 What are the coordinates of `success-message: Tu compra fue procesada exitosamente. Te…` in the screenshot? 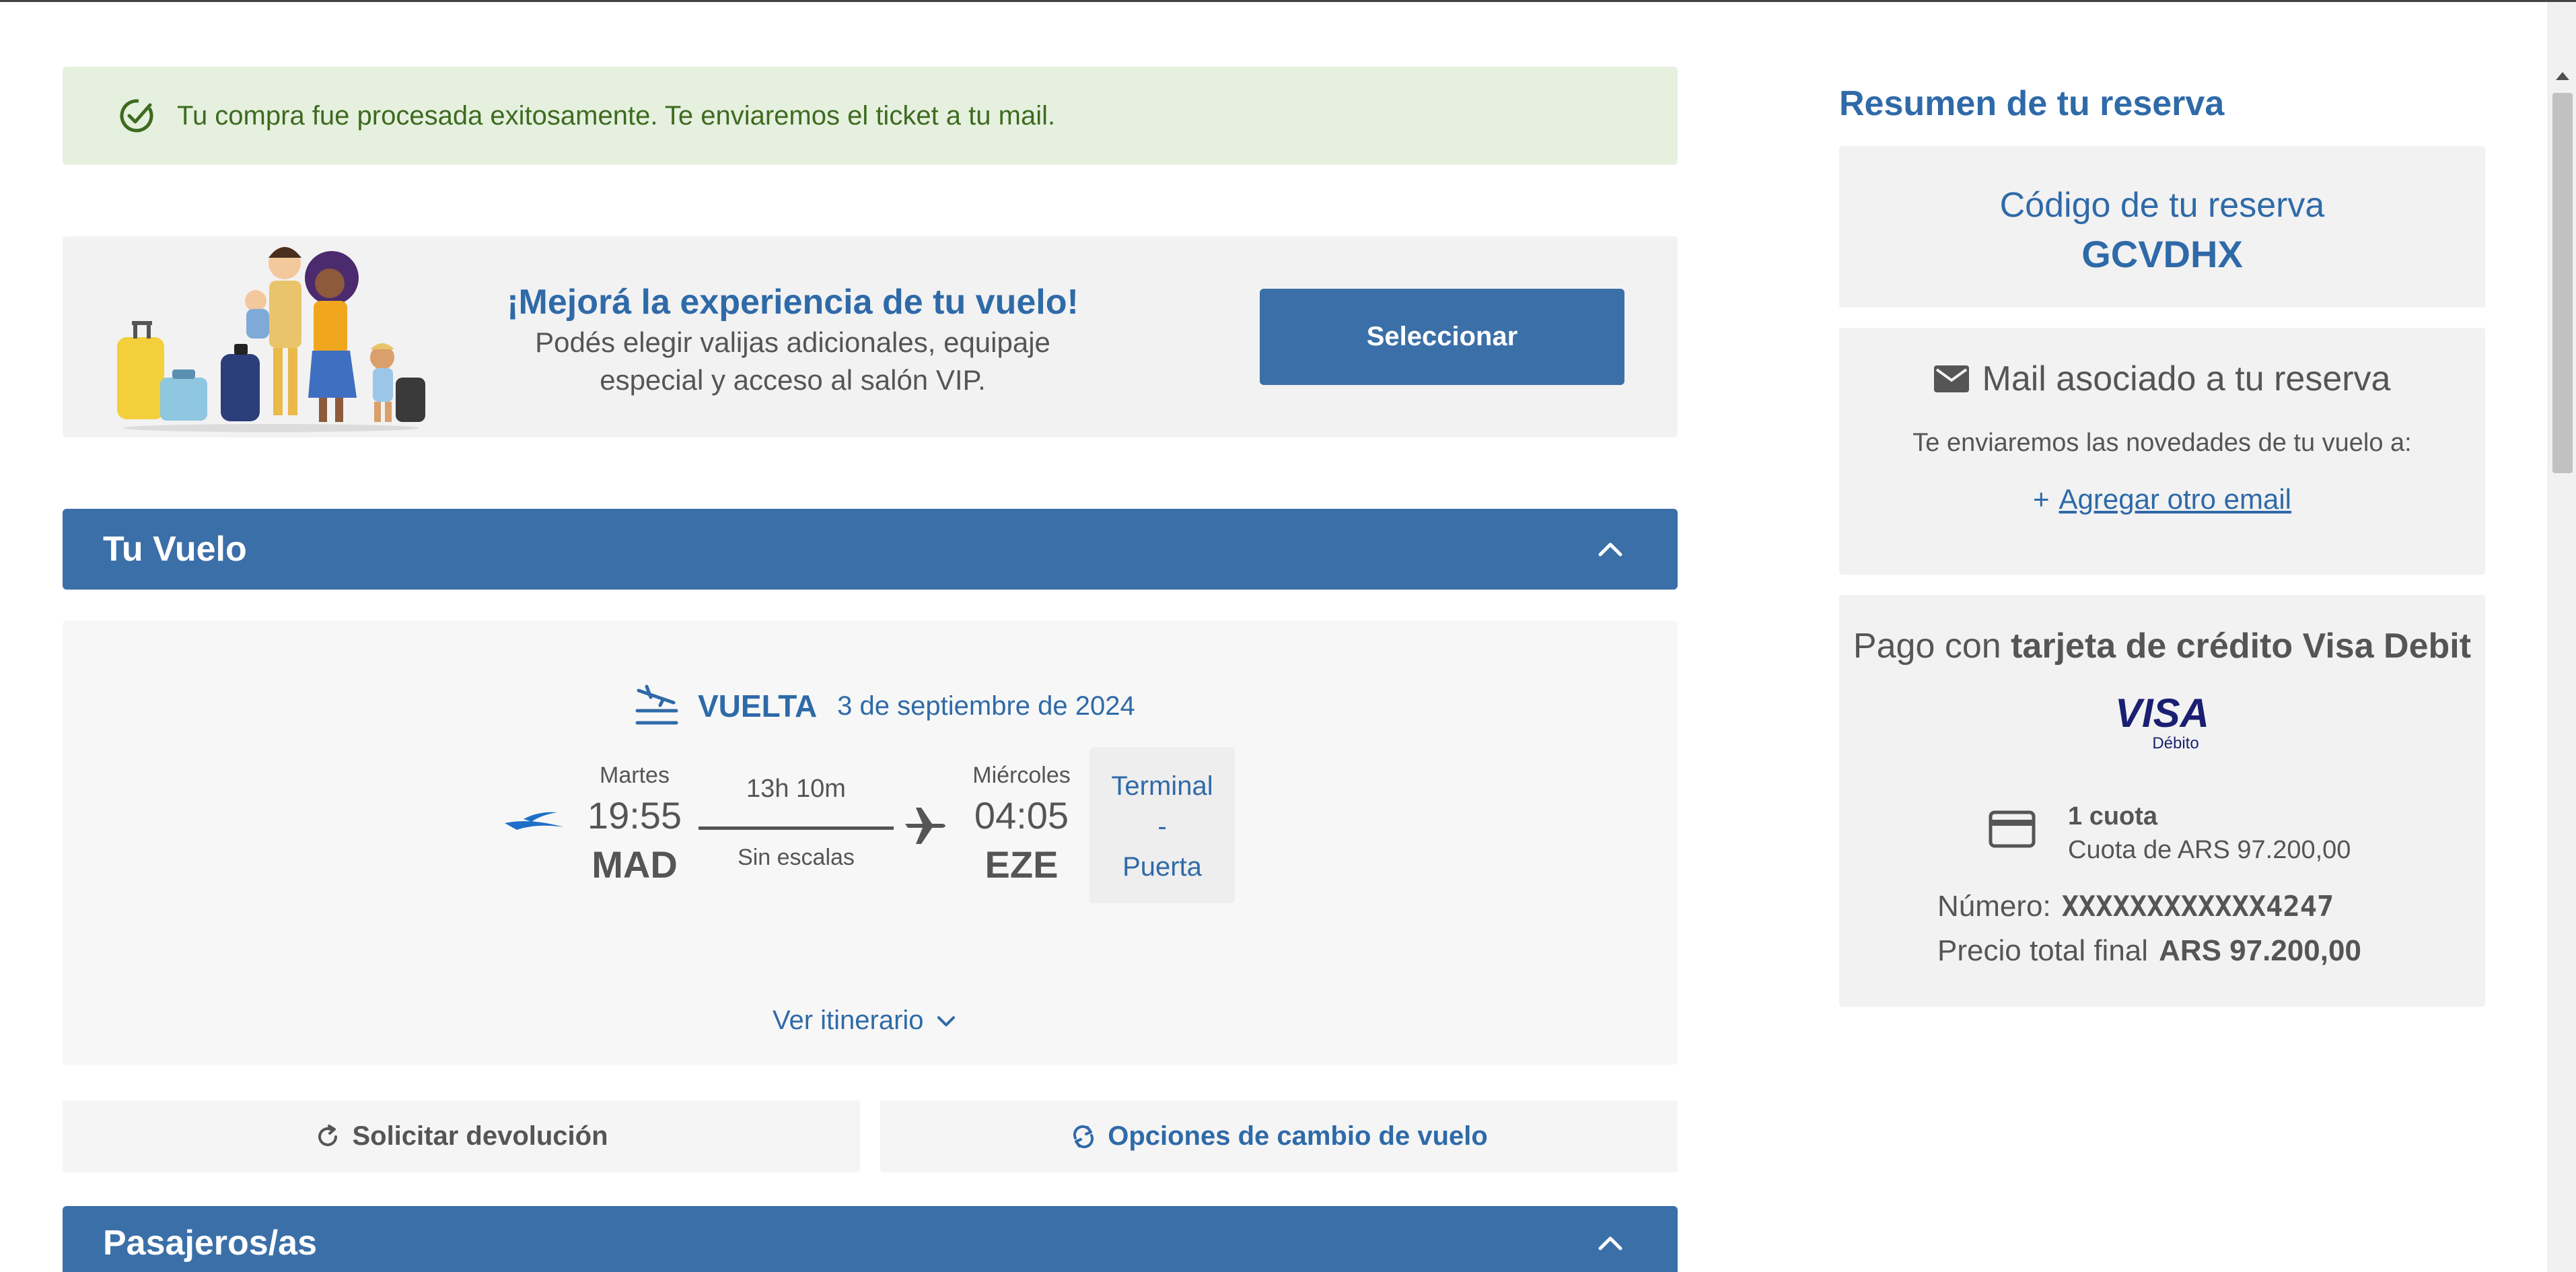 It's located at (616, 115).